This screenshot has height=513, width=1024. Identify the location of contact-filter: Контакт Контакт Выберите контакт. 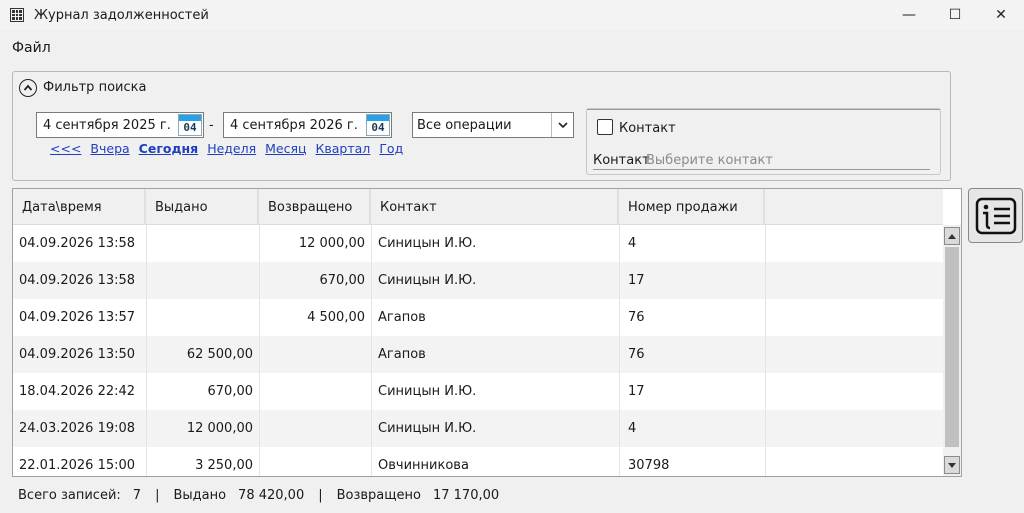
(763, 141).